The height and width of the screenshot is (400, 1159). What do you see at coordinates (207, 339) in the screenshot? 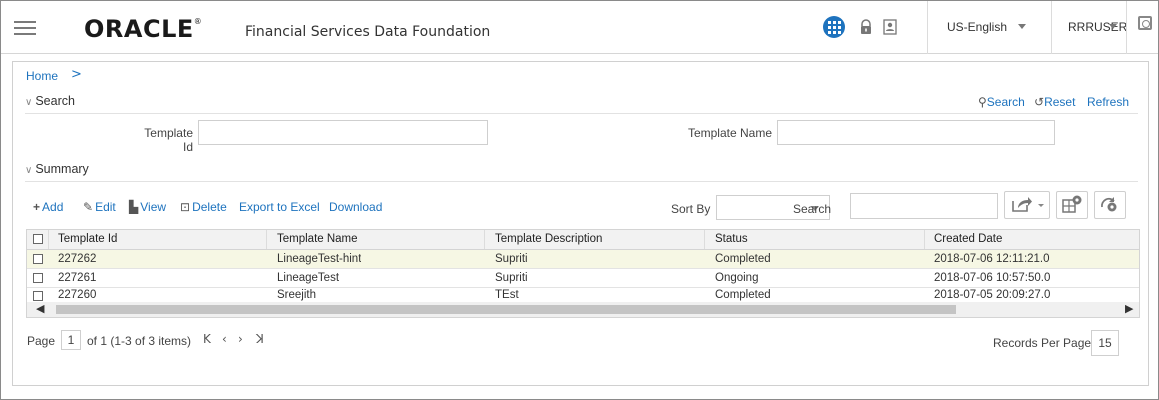
I see `first-page-icon: K` at bounding box center [207, 339].